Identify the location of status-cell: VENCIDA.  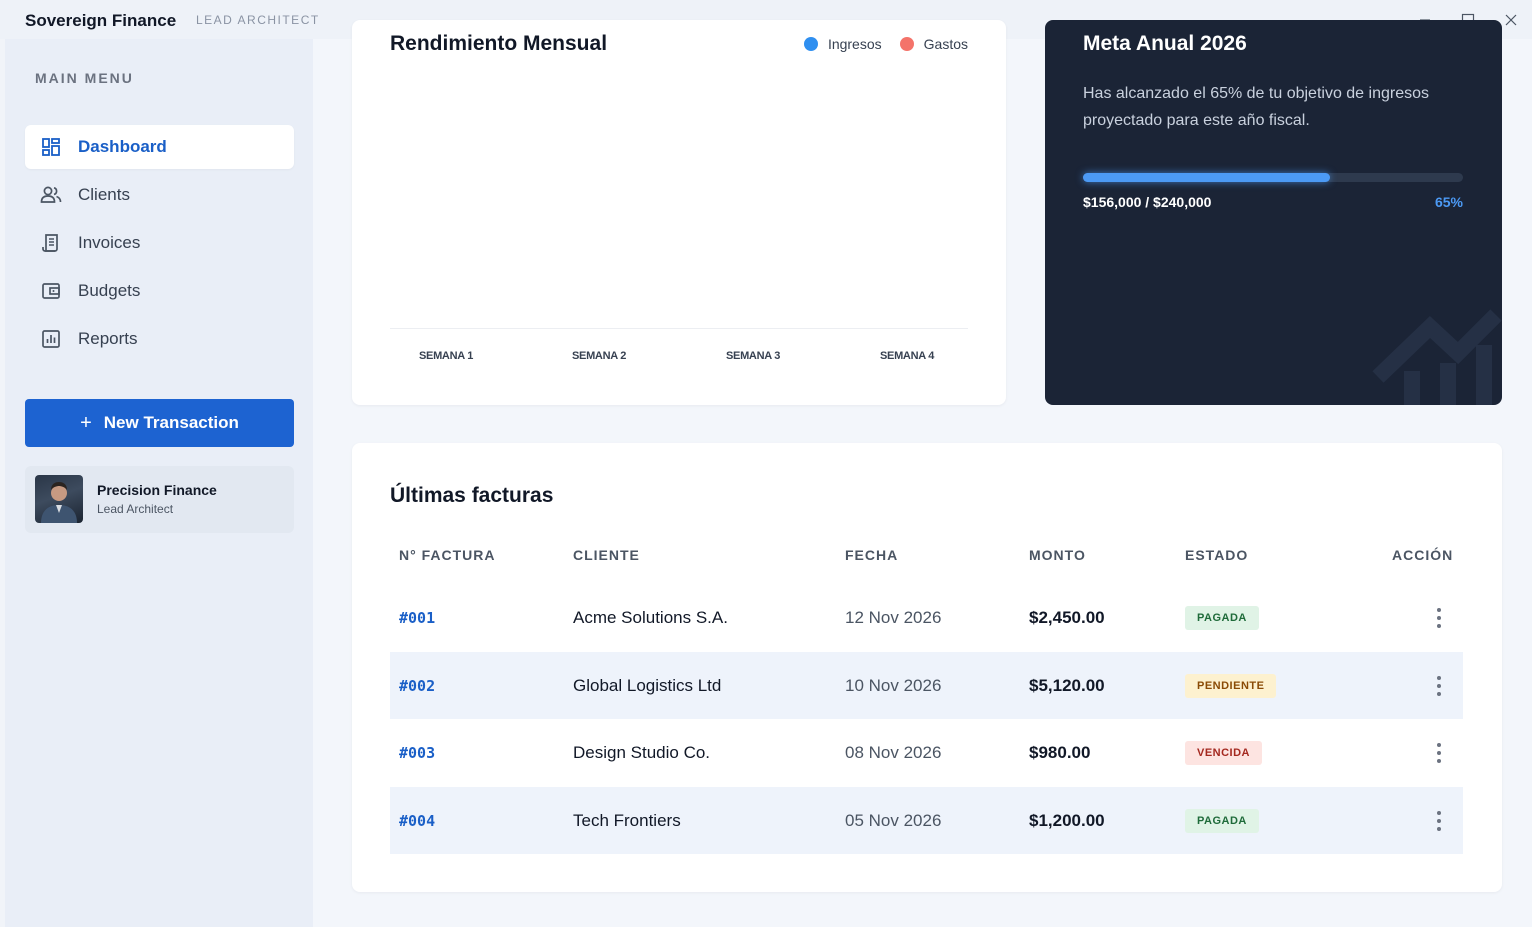
(1224, 752).